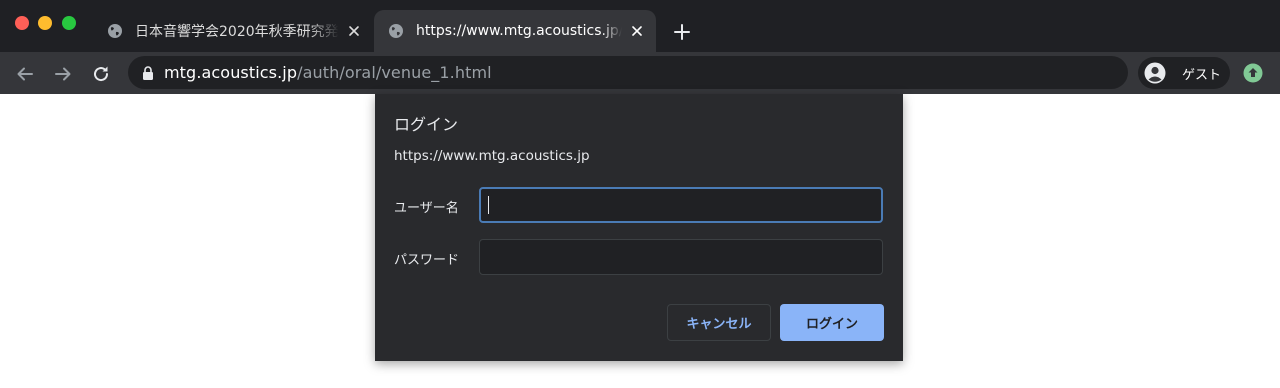 The image size is (1280, 388). What do you see at coordinates (22, 23) in the screenshot?
I see `window-close-button` at bounding box center [22, 23].